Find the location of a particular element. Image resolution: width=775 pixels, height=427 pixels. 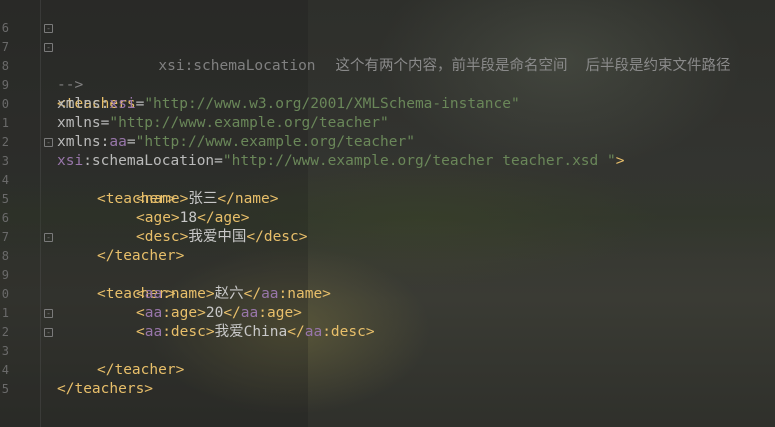

code-line: 5 is located at coordinates (387, 378).